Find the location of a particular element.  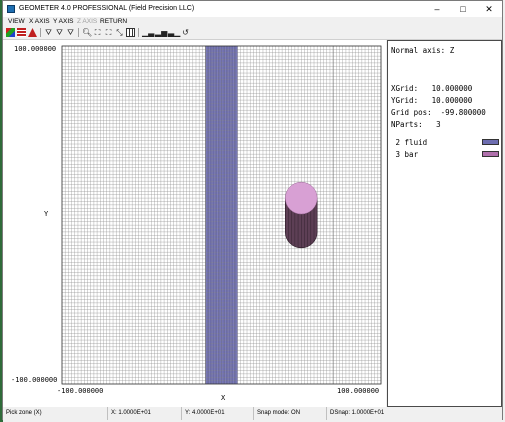

legend-swatch-fluid is located at coordinates (490, 142).